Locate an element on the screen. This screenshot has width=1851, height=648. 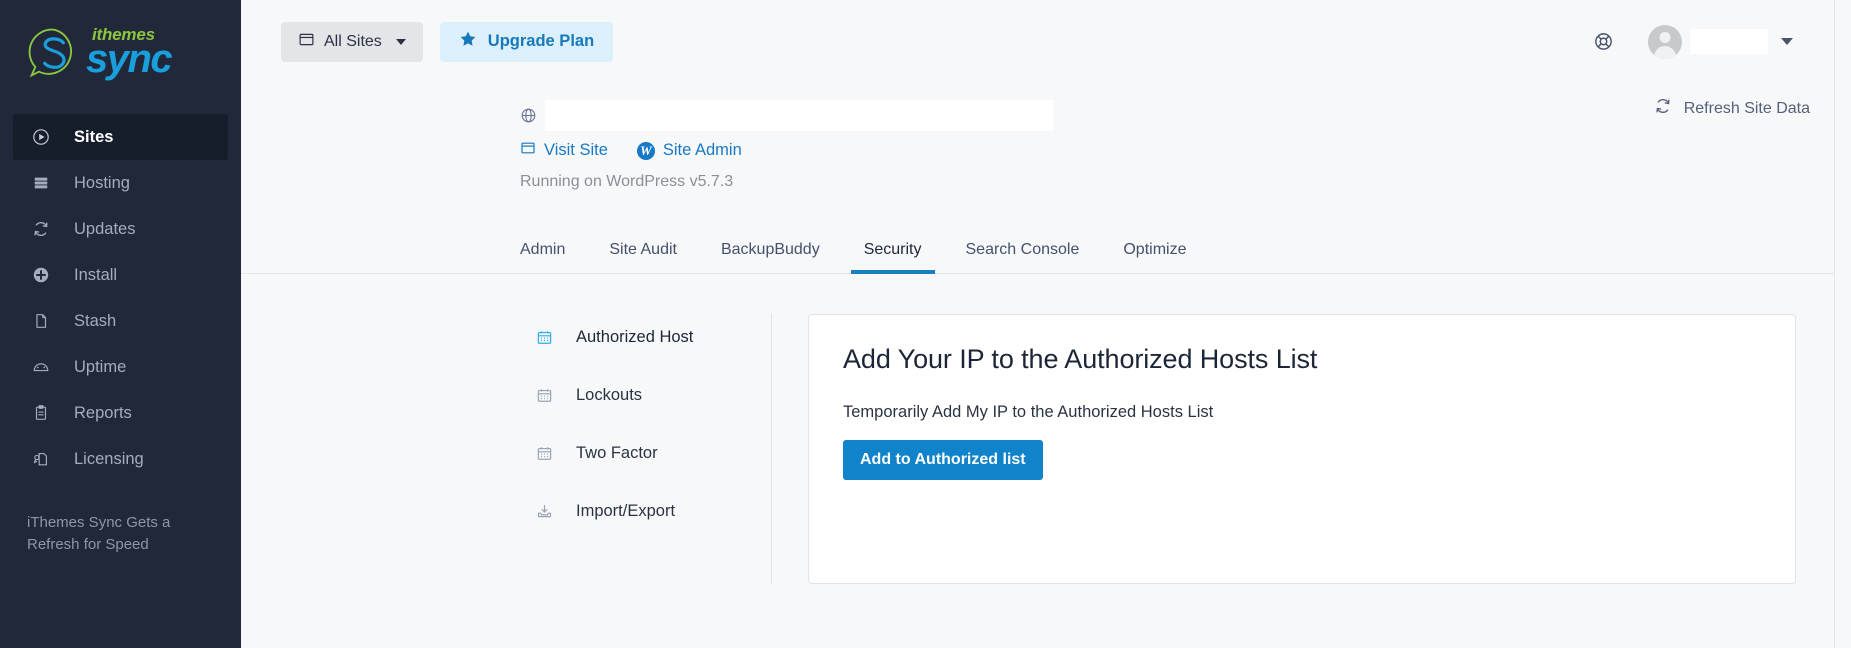
tab-security: Security is located at coordinates (892, 254).